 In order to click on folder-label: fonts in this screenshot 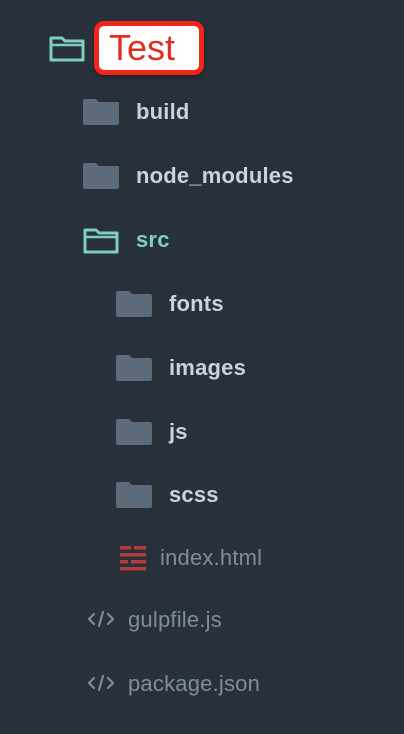, I will do `click(196, 303)`.